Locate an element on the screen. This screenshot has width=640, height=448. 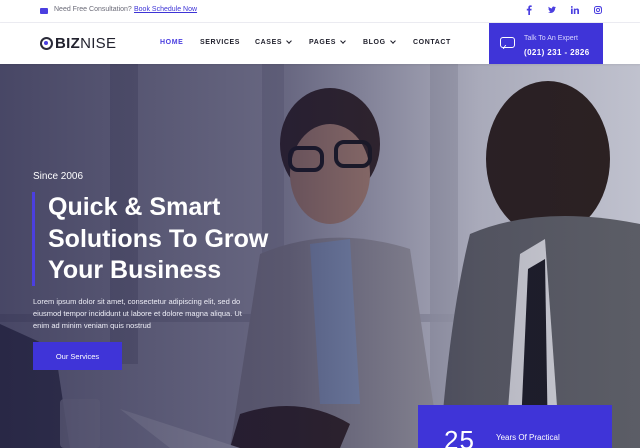
nav-item-label: BLOG is located at coordinates (374, 42).